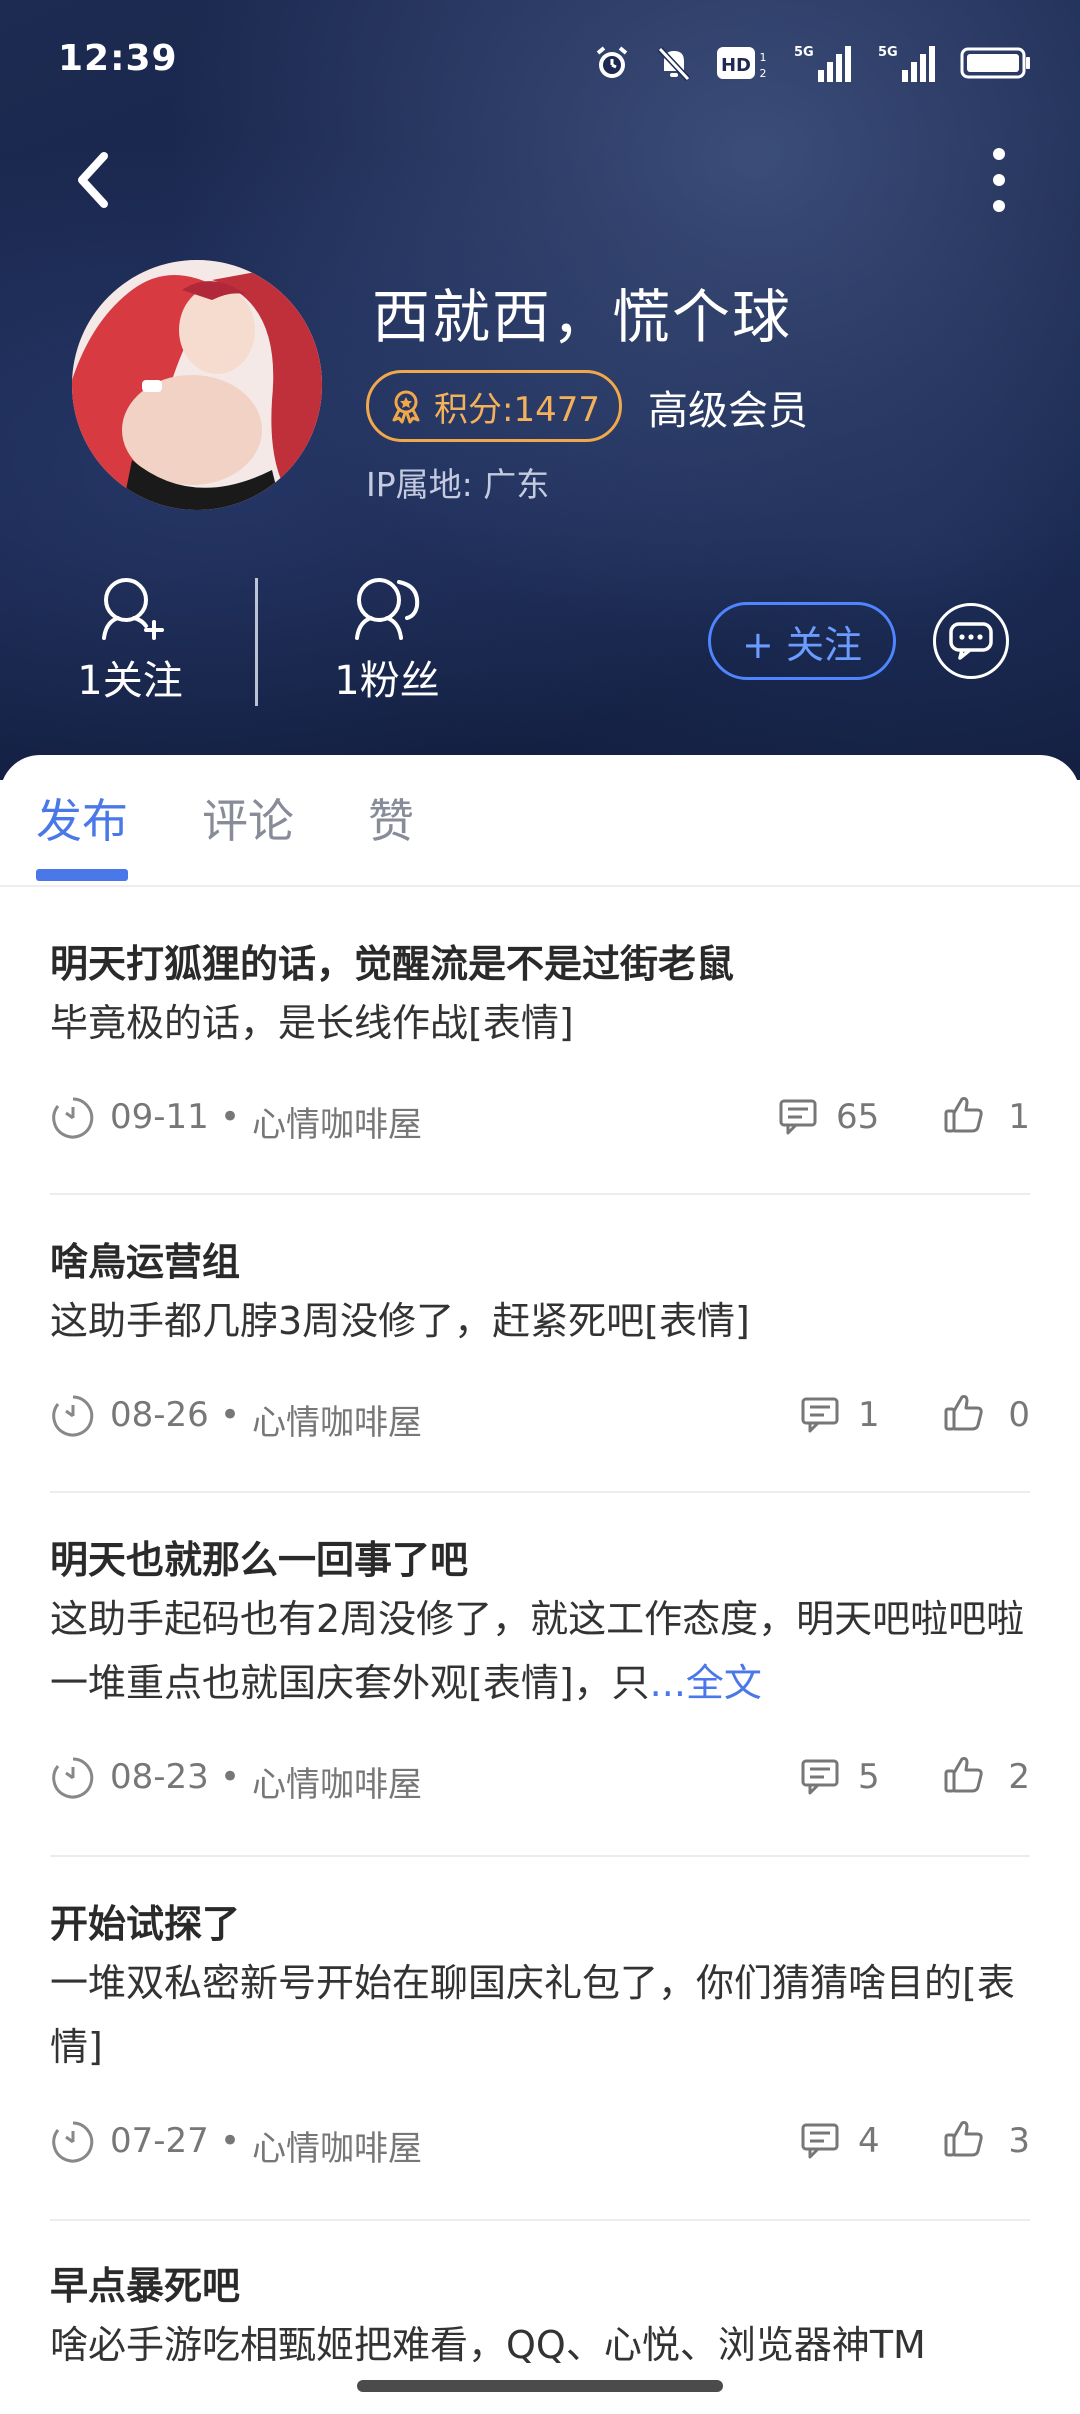 The height and width of the screenshot is (2414, 1080). What do you see at coordinates (159, 1777) in the screenshot?
I see `post-date: 08-23` at bounding box center [159, 1777].